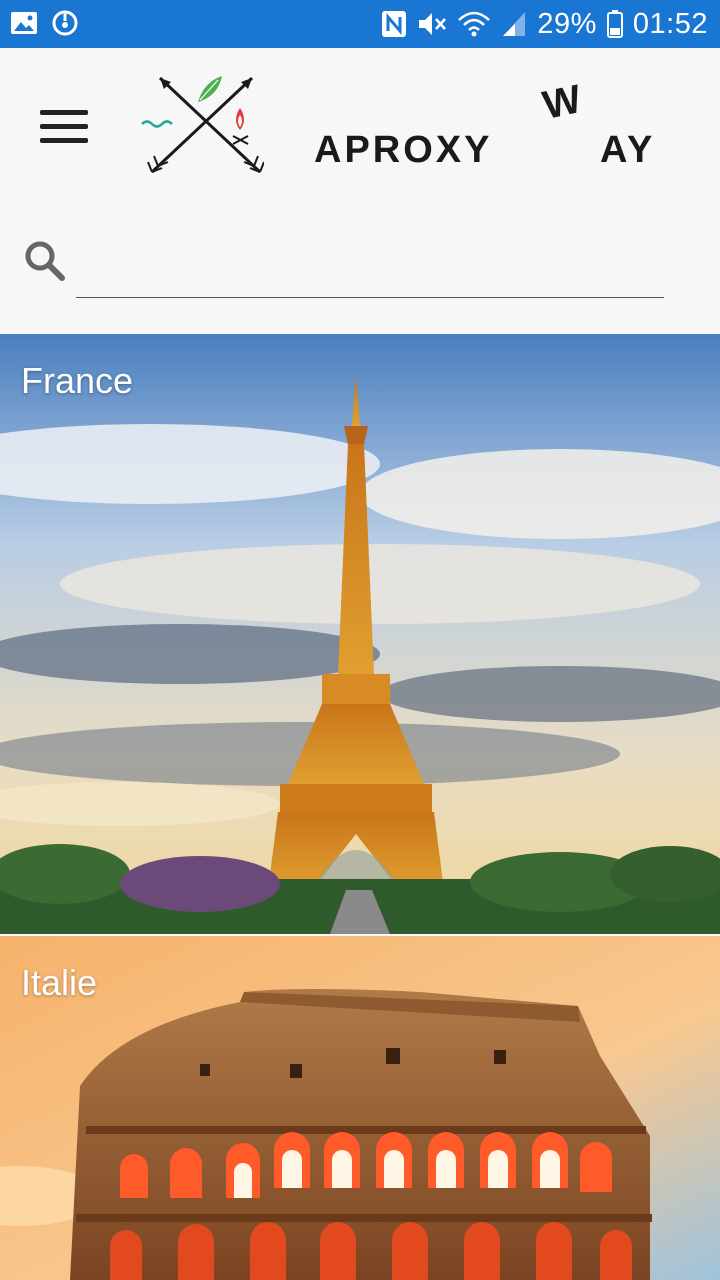 Image resolution: width=720 pixels, height=1280 pixels. I want to click on battery-icon, so click(614, 24).